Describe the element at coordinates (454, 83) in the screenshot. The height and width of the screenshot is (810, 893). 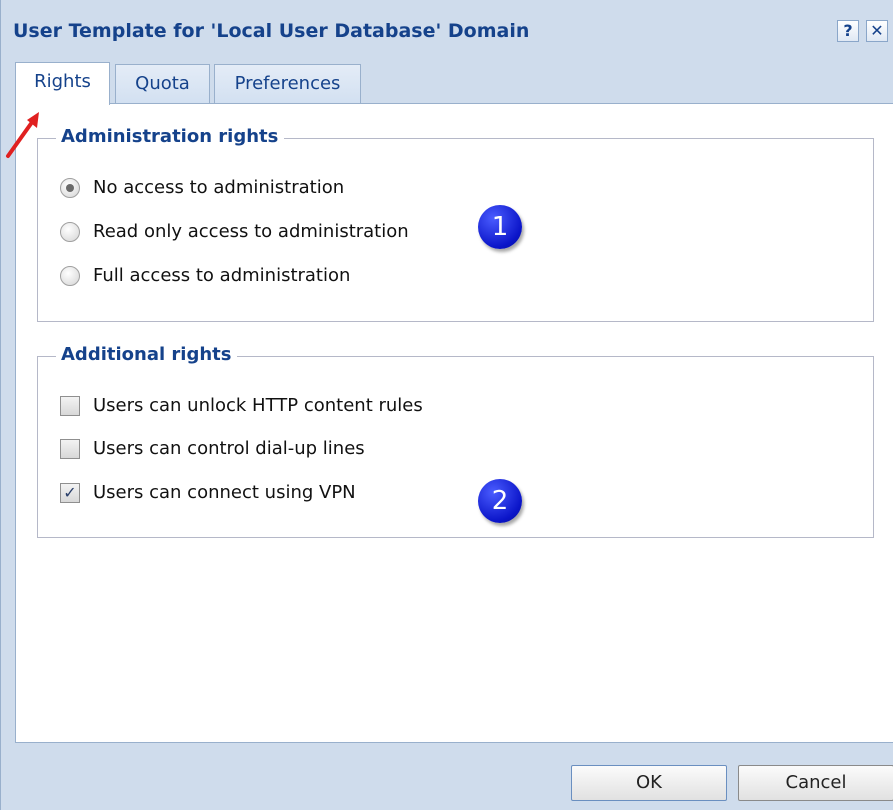
I see `tab-strip: Rights Quota Preferences` at that location.